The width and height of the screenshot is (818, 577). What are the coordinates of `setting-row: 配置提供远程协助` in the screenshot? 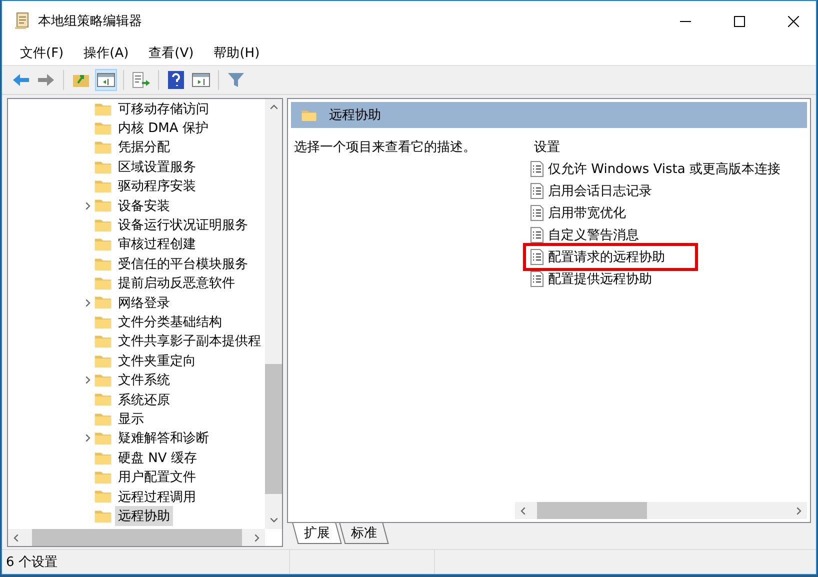 It's located at (589, 279).